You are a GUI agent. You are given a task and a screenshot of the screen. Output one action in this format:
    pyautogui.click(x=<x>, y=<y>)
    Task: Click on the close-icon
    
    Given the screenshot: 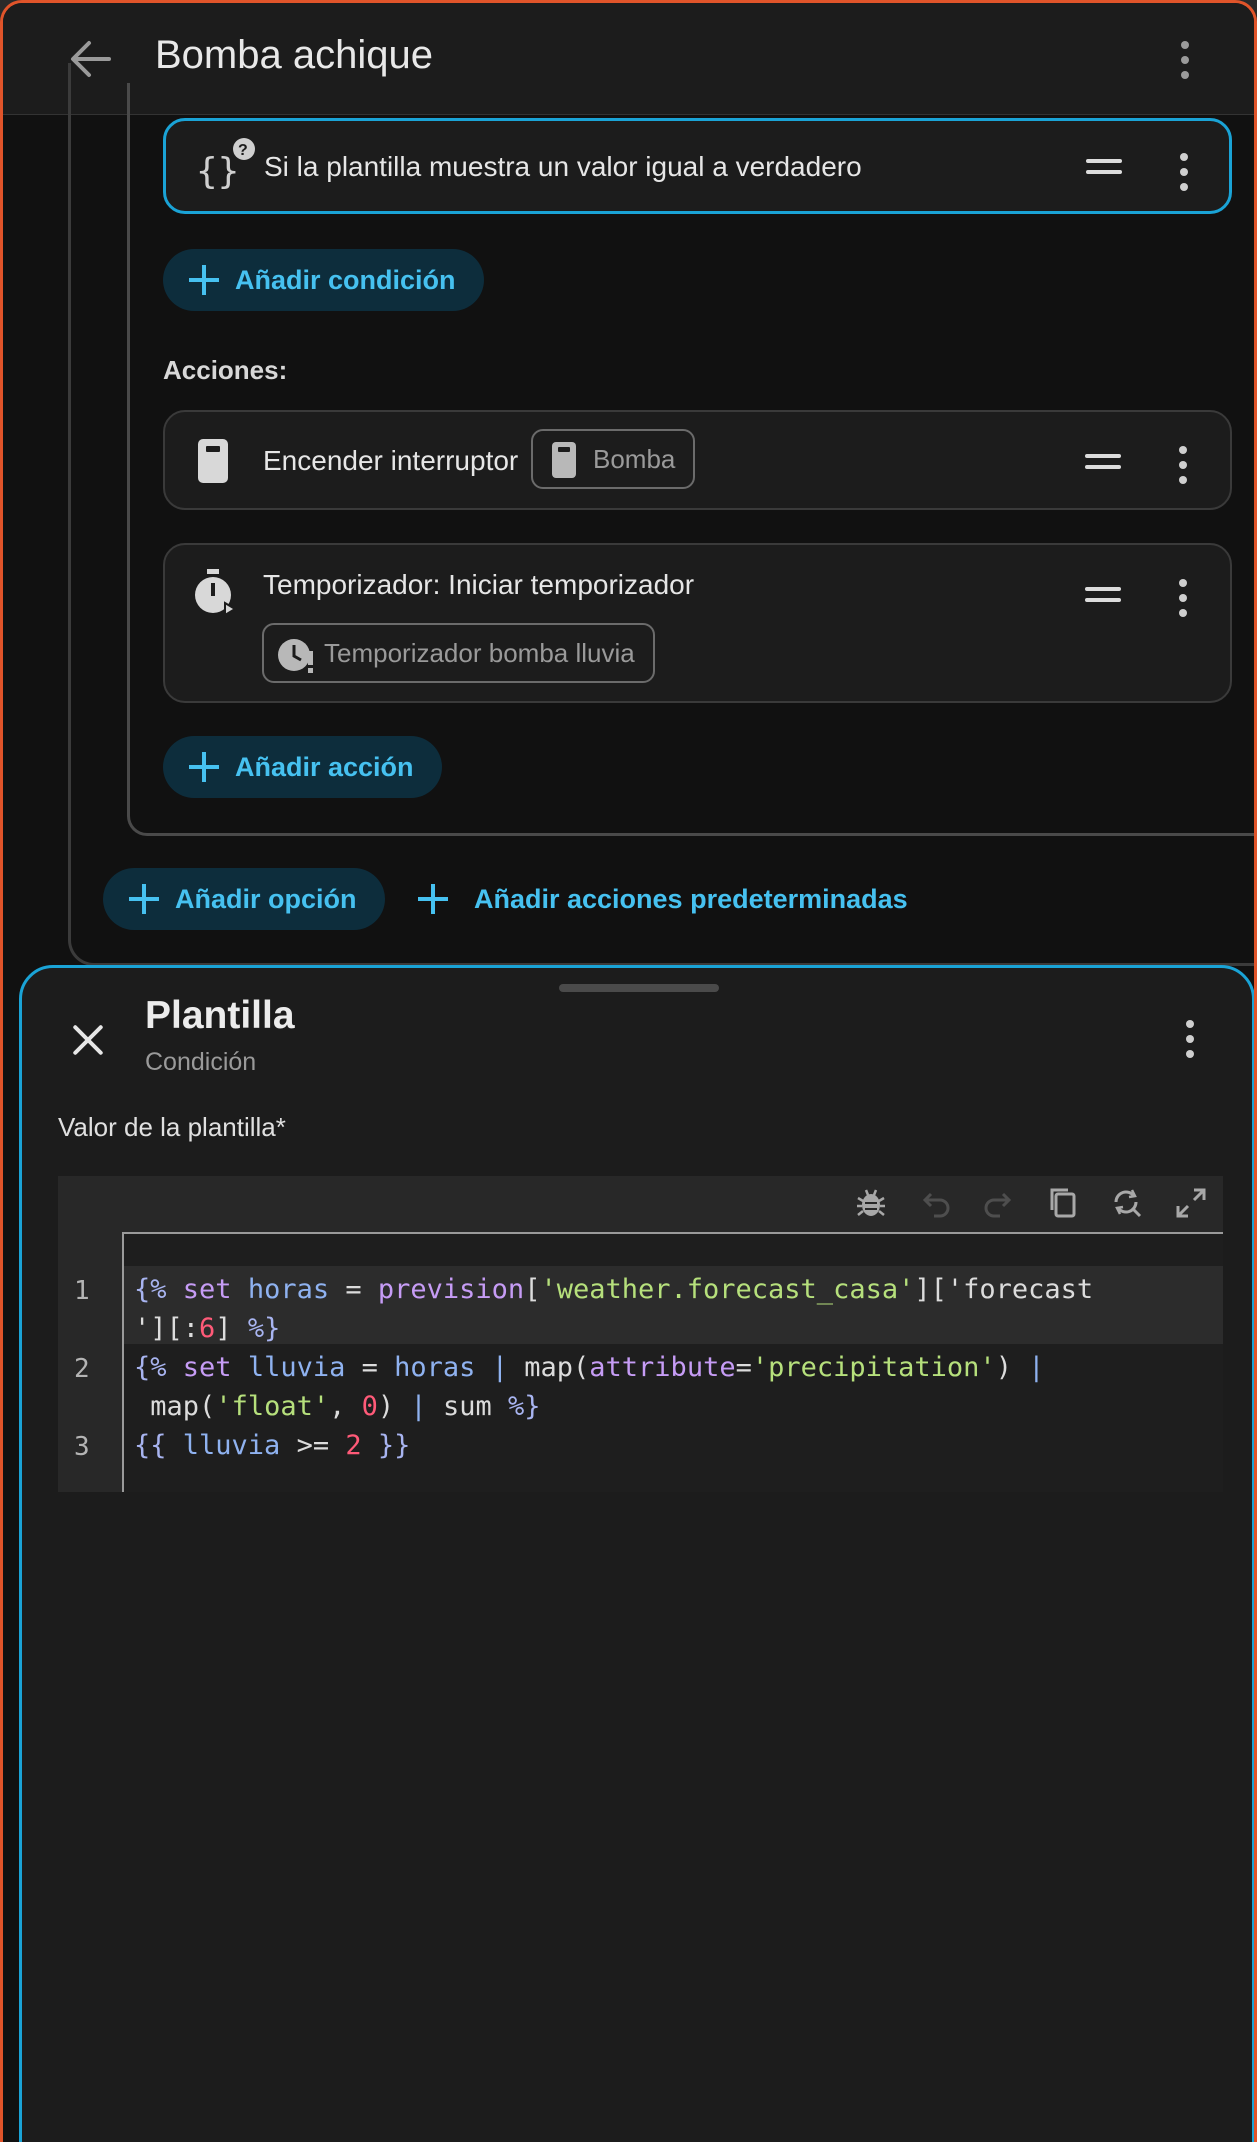 What is the action you would take?
    pyautogui.click(x=88, y=1040)
    